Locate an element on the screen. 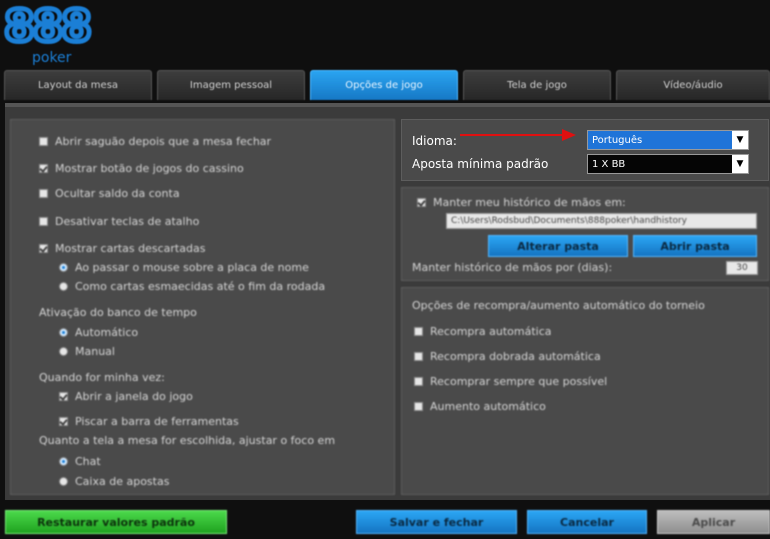 Image resolution: width=770 pixels, height=539 pixels. checkbox-casino-button is located at coordinates (43, 168).